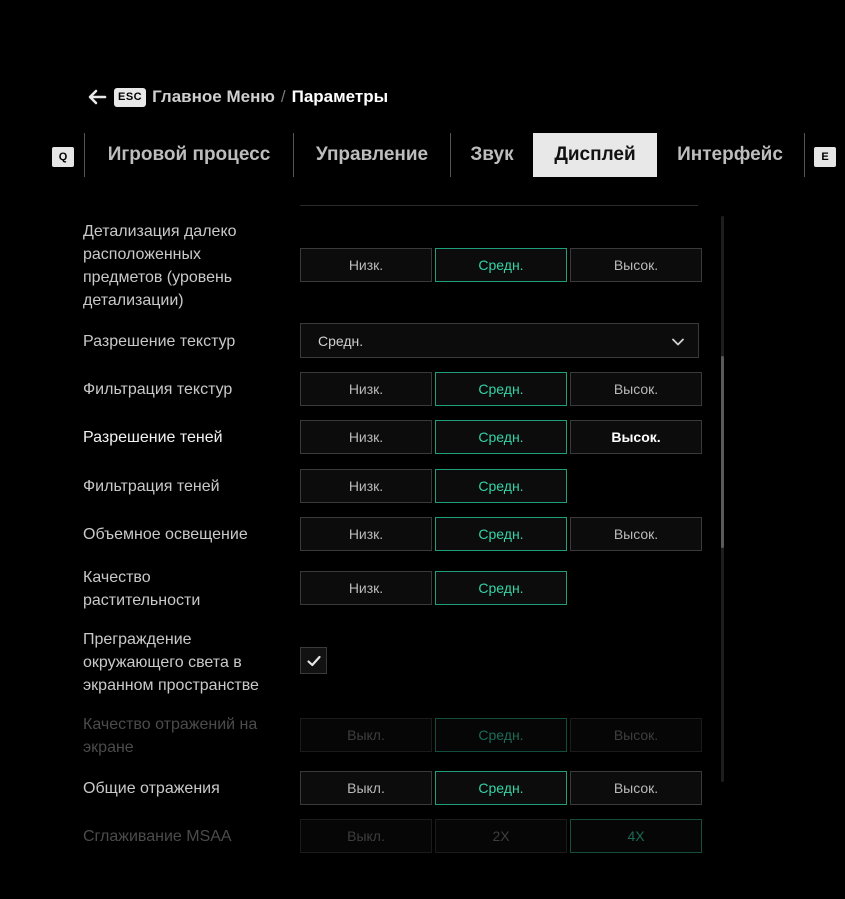 The image size is (845, 899). Describe the element at coordinates (157, 836) in the screenshot. I see `setting-label-msaa: Сглаживание MSAA` at that location.